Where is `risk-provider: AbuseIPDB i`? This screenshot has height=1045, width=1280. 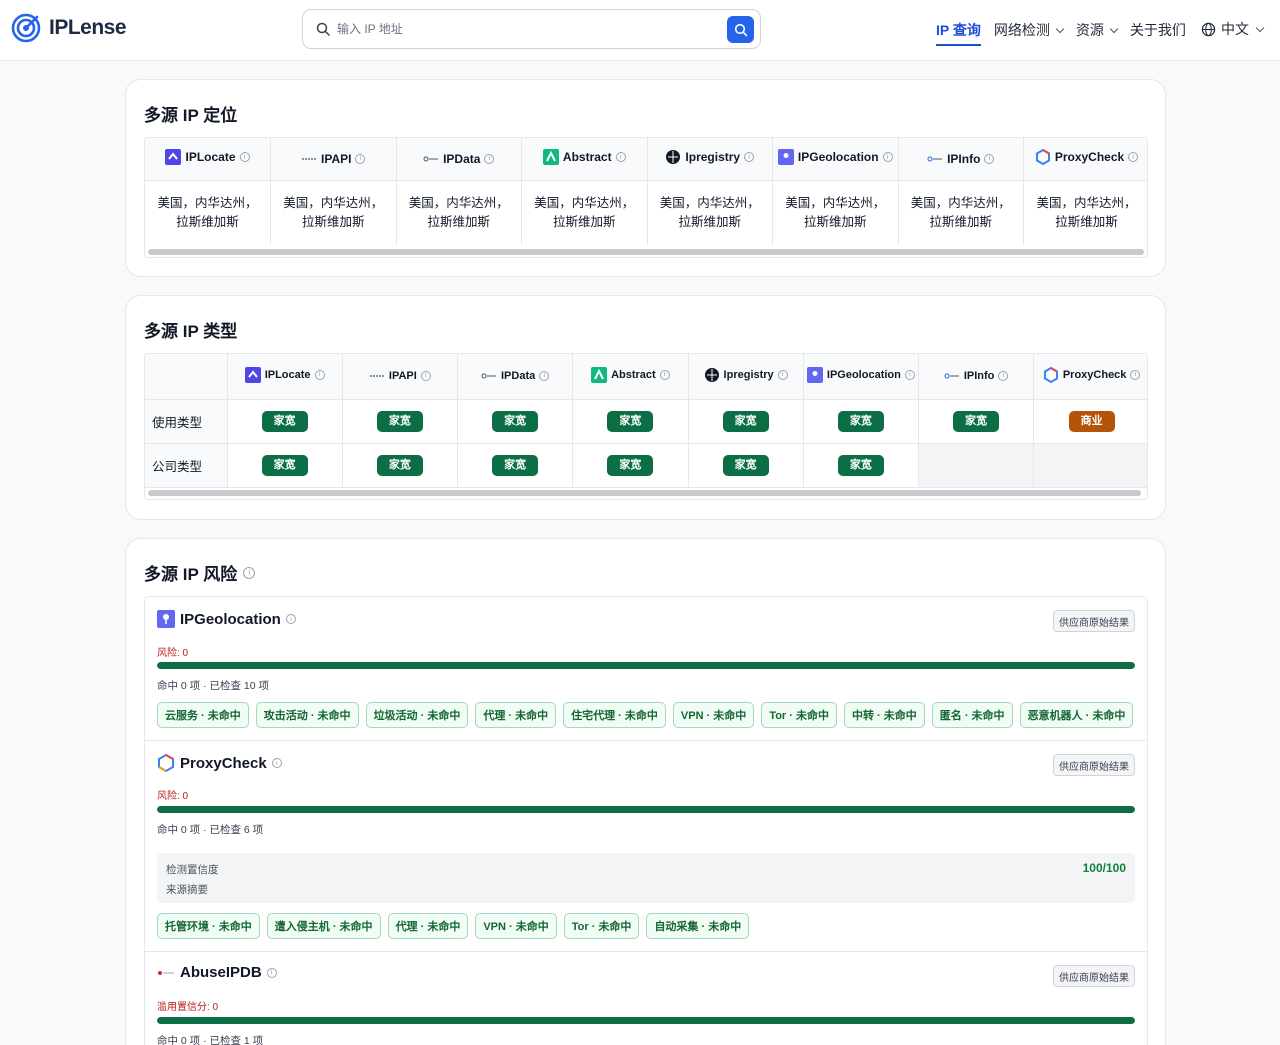 risk-provider: AbuseIPDB i is located at coordinates (217, 972).